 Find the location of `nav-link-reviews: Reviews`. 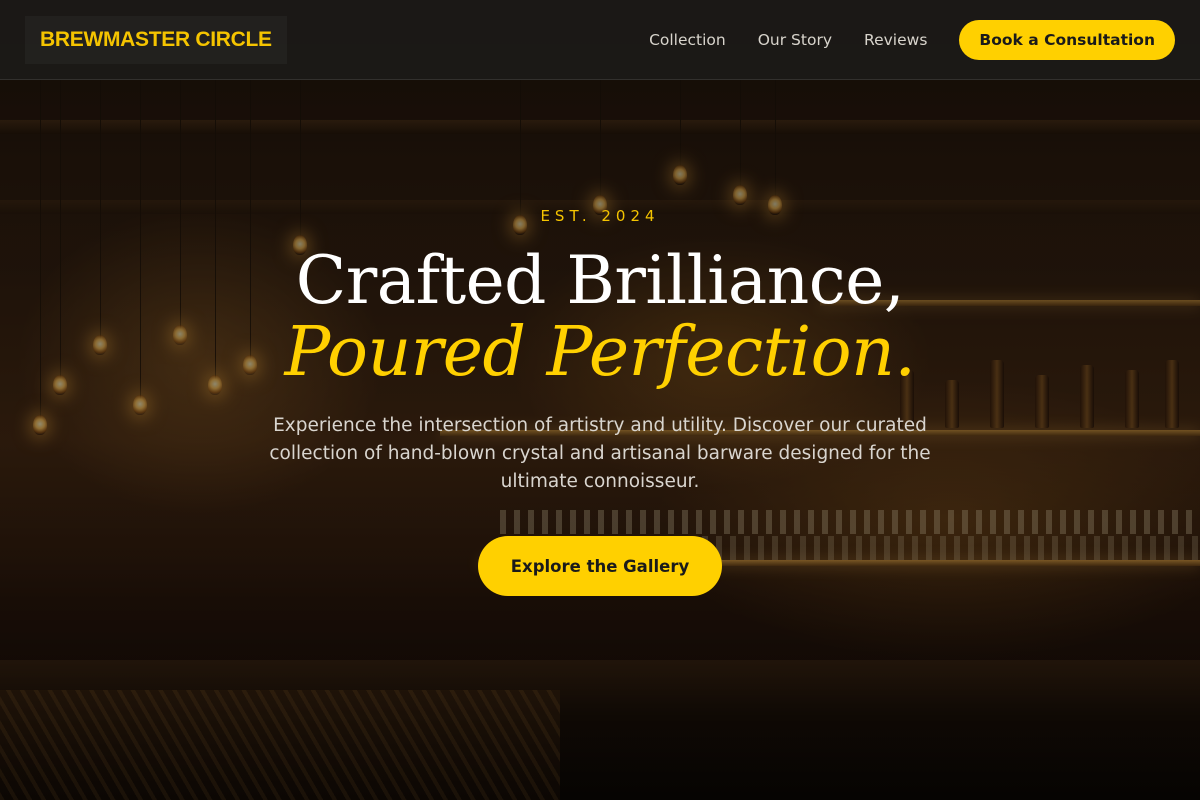

nav-link-reviews: Reviews is located at coordinates (895, 40).